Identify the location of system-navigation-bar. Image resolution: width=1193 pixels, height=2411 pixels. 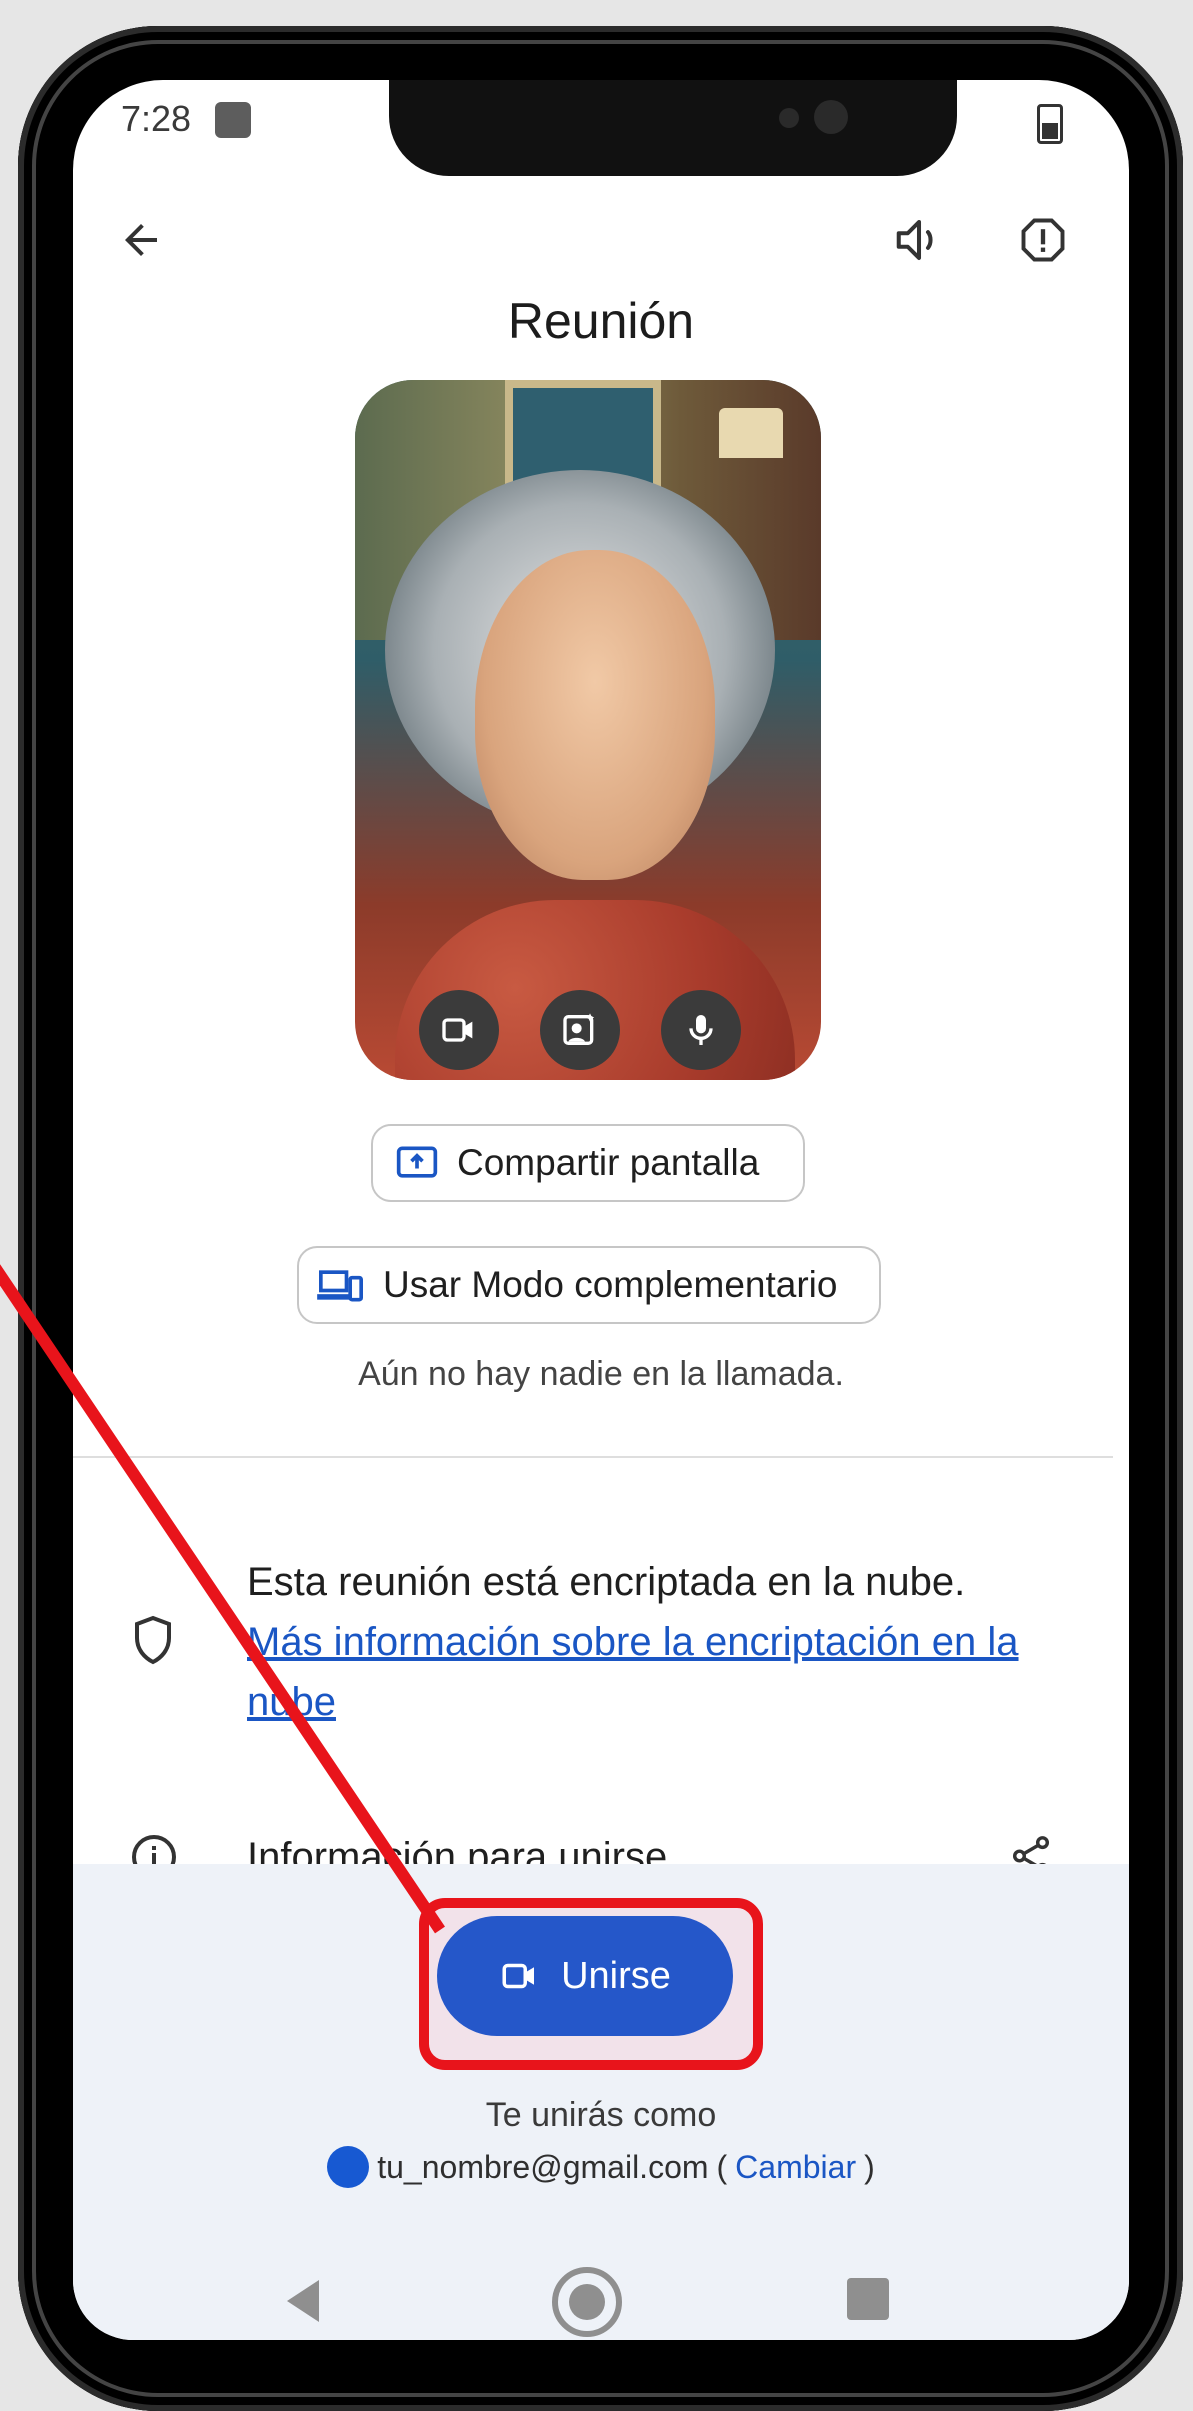
(601, 2299).